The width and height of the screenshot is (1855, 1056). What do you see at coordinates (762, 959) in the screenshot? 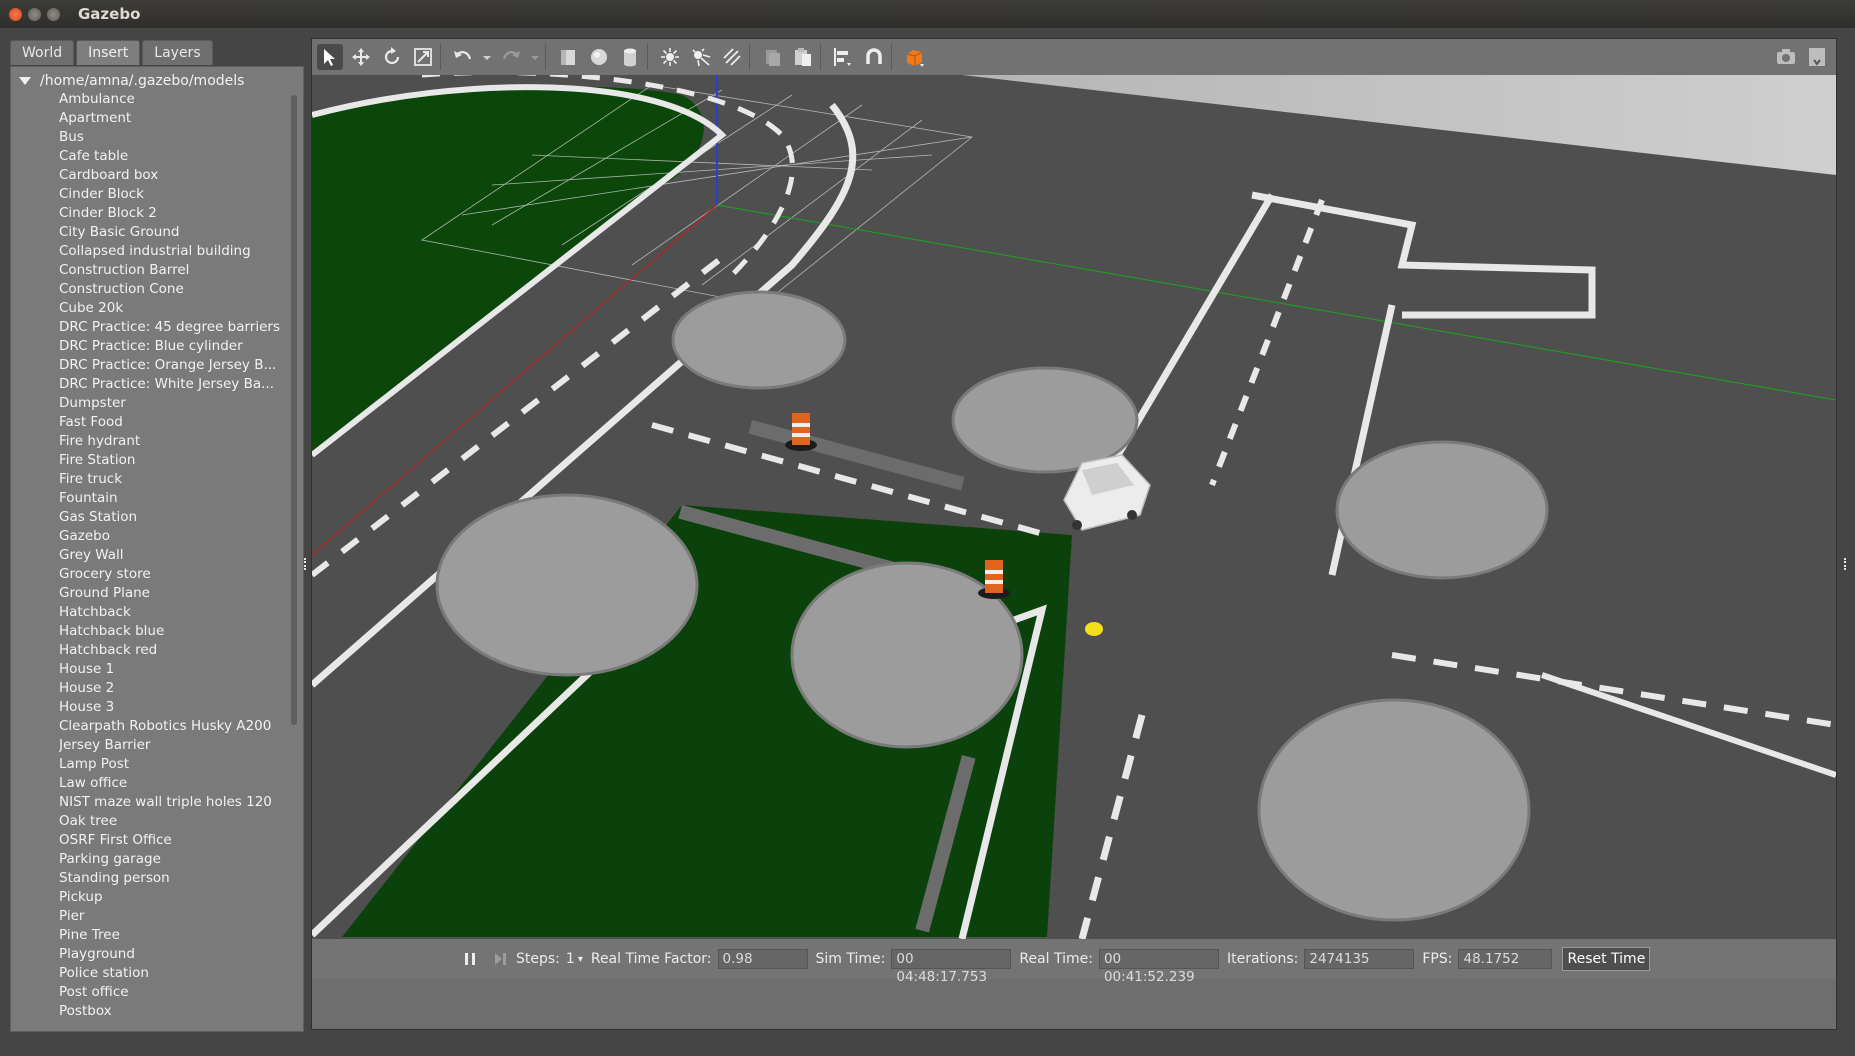
I see `rtf-field: 0.98` at bounding box center [762, 959].